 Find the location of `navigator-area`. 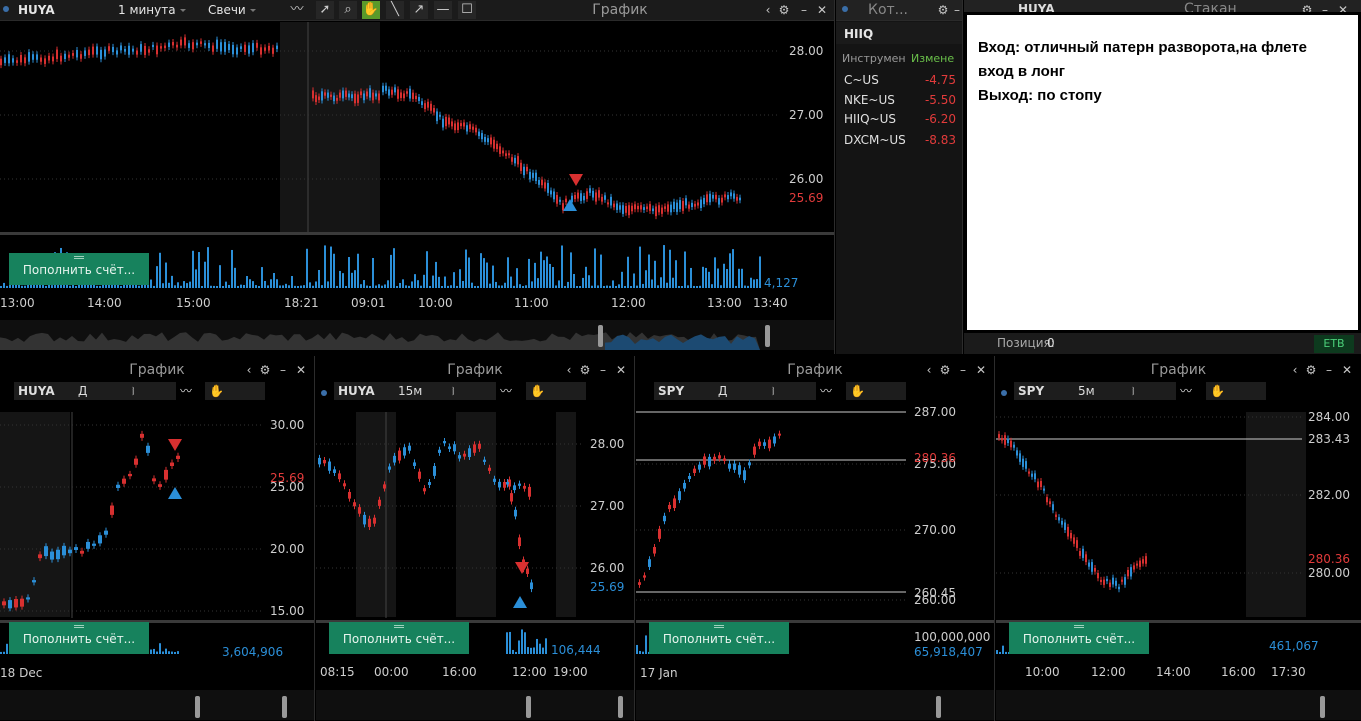

navigator-area is located at coordinates (380, 341).